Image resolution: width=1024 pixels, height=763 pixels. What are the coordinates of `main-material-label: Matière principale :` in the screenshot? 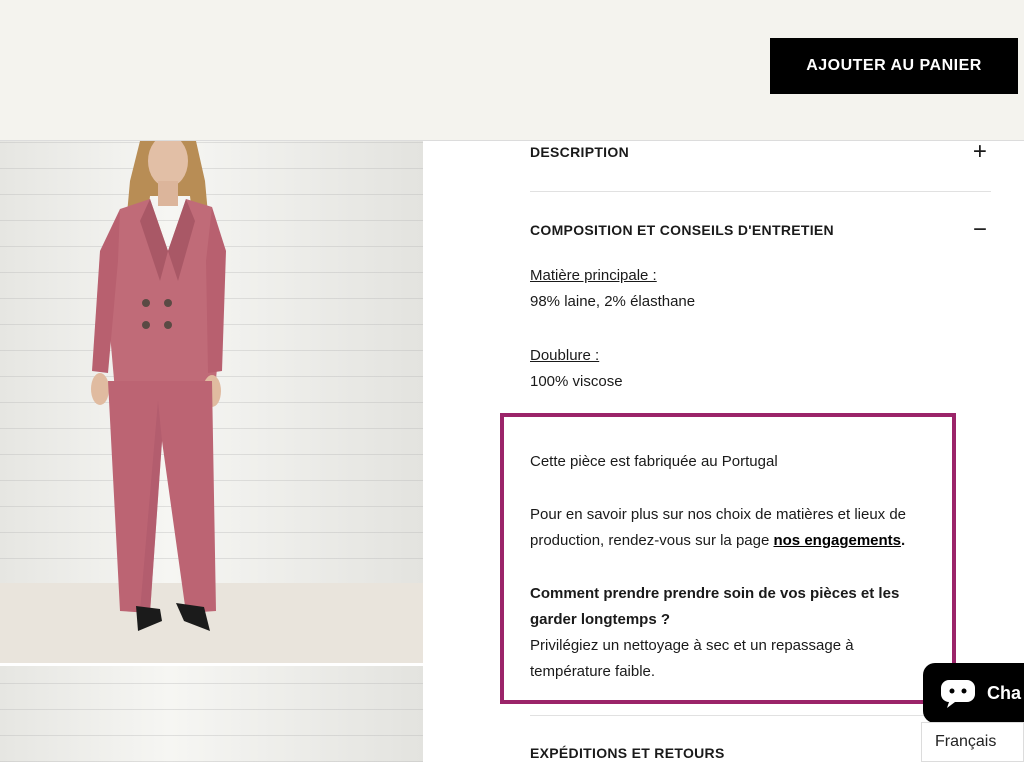 It's located at (593, 275).